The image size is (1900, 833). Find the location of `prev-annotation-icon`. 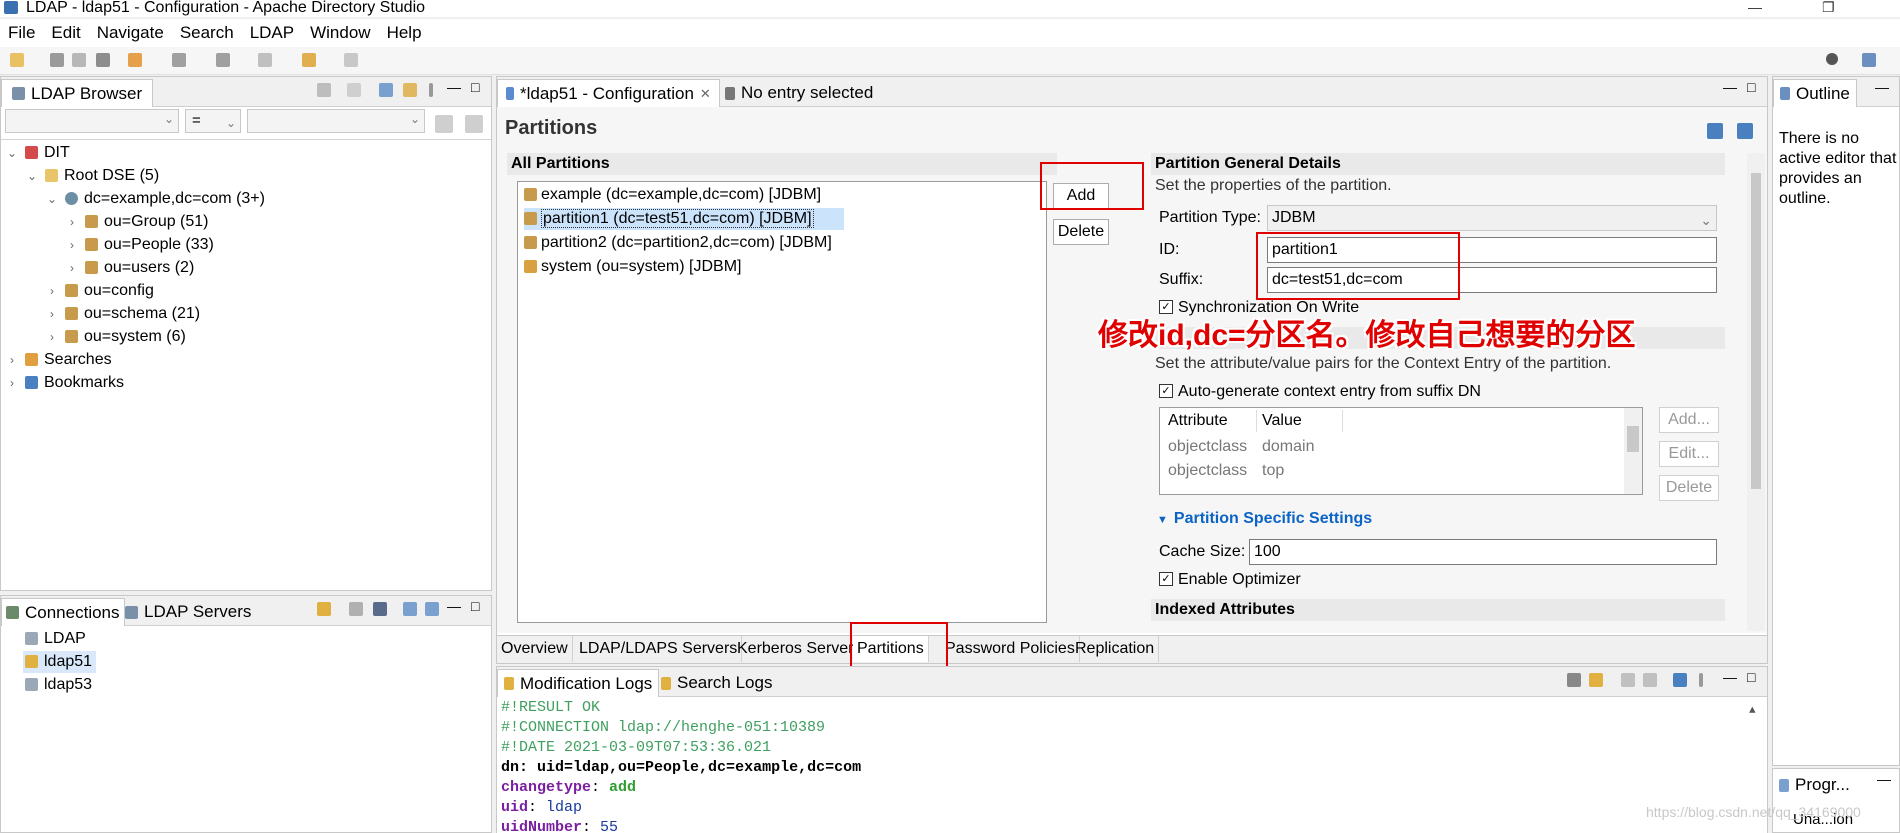

prev-annotation-icon is located at coordinates (223, 60).